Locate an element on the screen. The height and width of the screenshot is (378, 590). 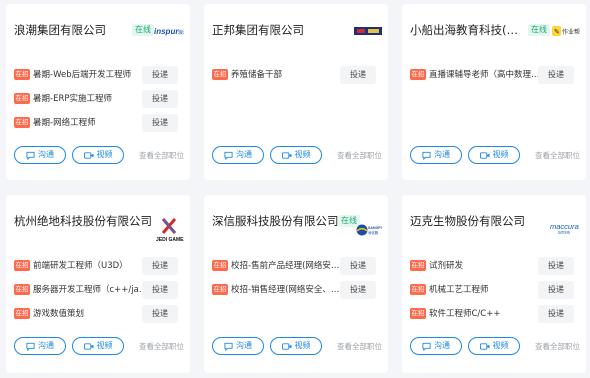
job-row: 在招 软件工程师C/C++ 投递 is located at coordinates (495, 314).